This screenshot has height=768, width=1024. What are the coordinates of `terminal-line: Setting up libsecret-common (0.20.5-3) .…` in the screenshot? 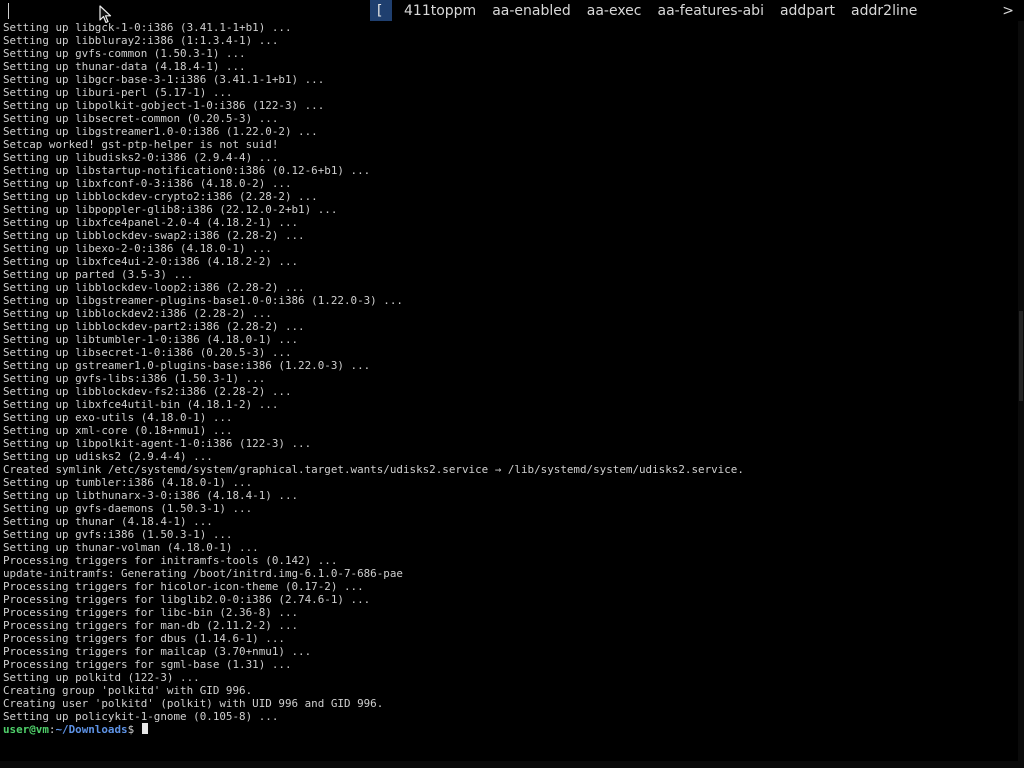 It's located at (141, 118).